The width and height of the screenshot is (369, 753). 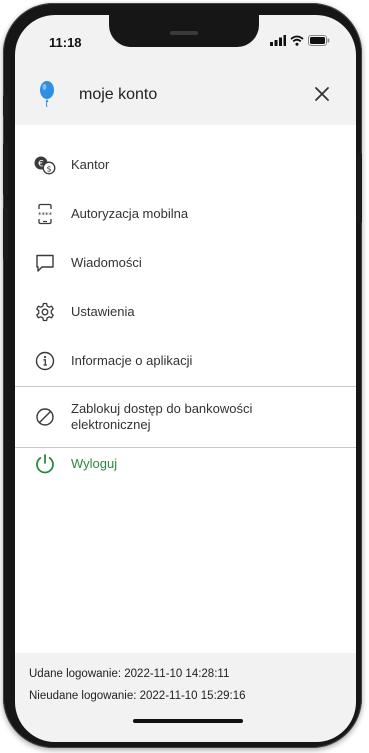 What do you see at coordinates (45, 263) in the screenshot?
I see `messages-icon` at bounding box center [45, 263].